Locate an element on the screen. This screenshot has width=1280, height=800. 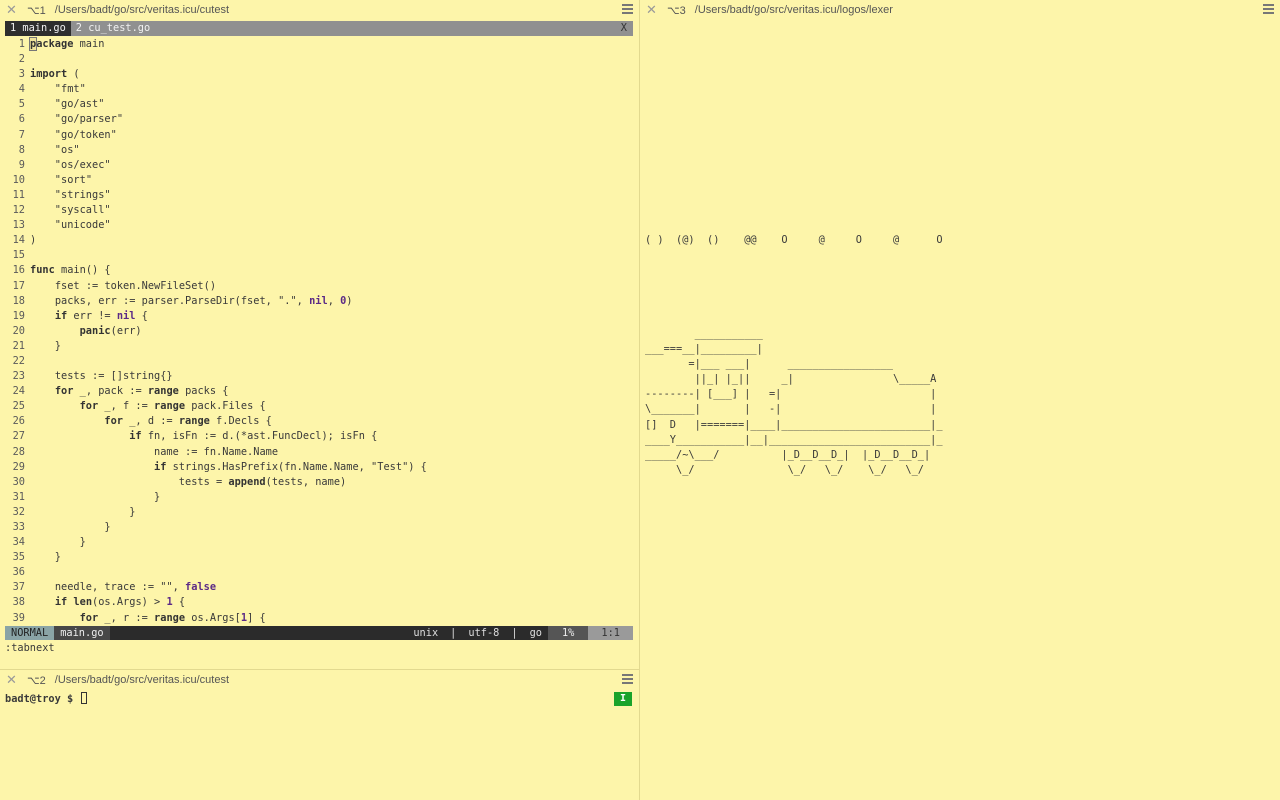
code-line: 35 } is located at coordinates (216, 557).